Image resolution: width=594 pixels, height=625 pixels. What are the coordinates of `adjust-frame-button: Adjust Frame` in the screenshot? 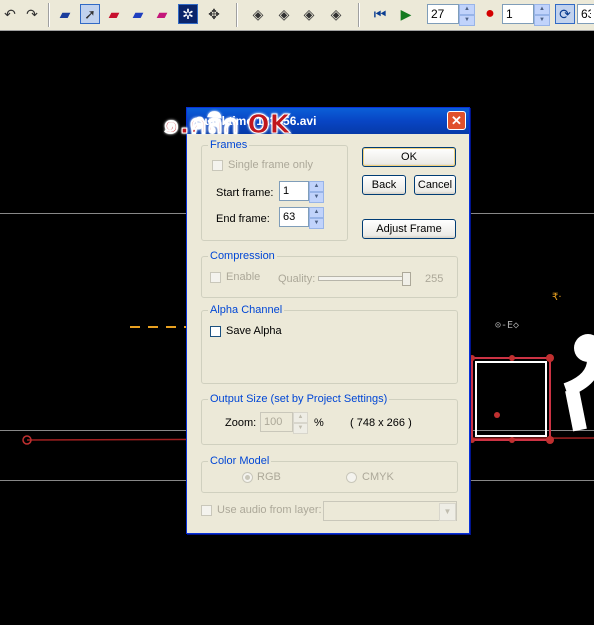 It's located at (409, 229).